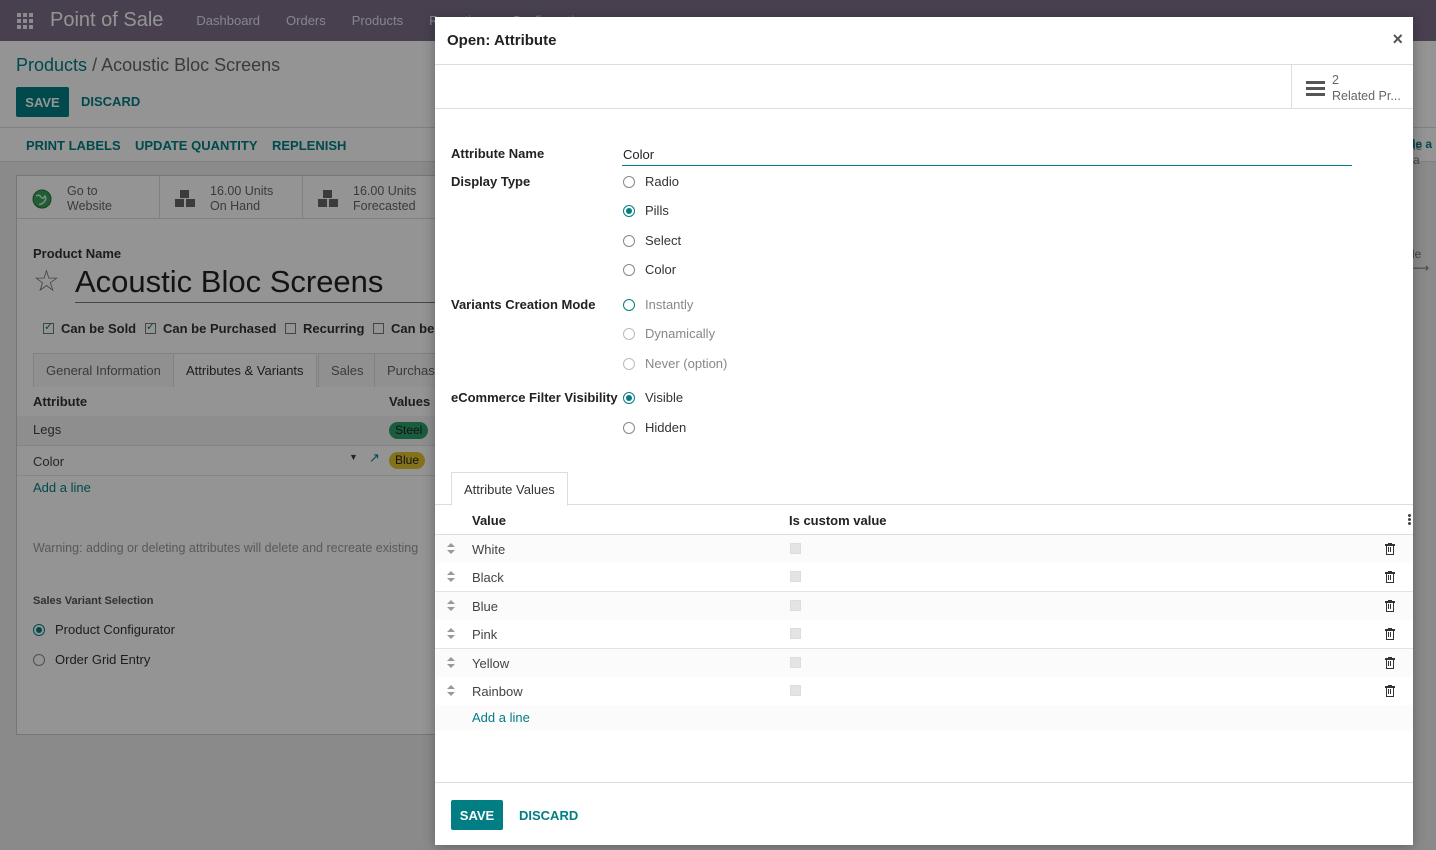 Image resolution: width=1436 pixels, height=850 pixels. Describe the element at coordinates (498, 153) in the screenshot. I see `attribute-name-label: Attribute Name` at that location.